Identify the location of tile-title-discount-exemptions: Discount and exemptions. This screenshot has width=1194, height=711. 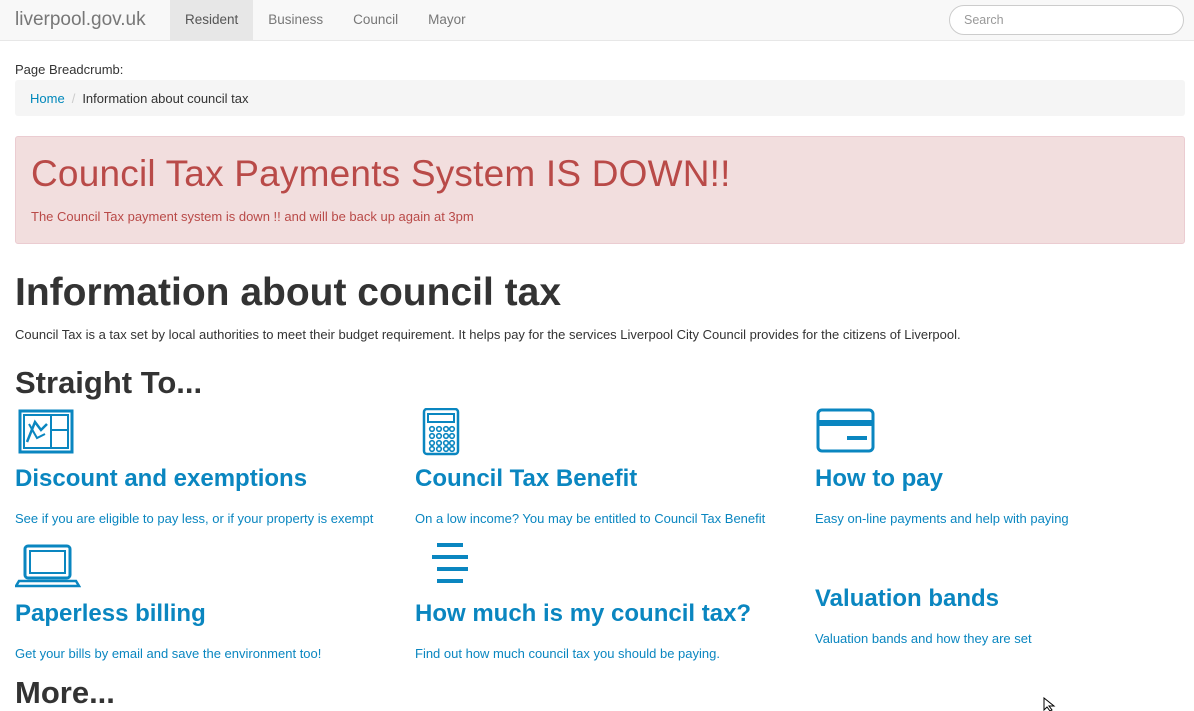
(161, 479).